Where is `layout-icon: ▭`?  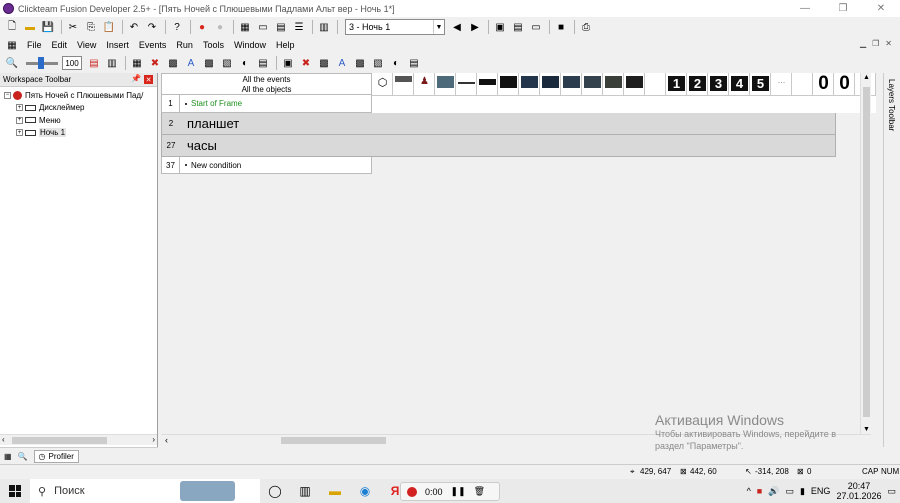
layout-icon: ▭ is located at coordinates (536, 27).